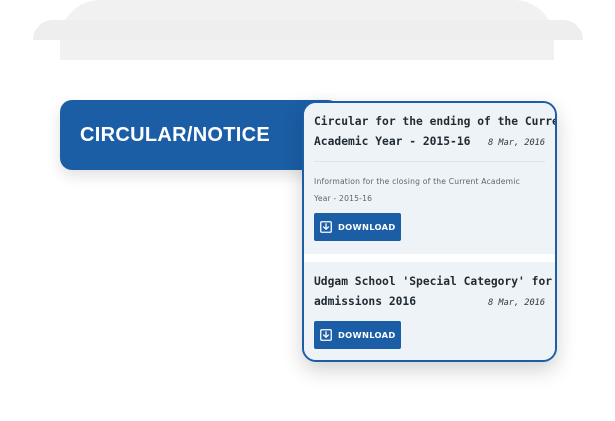  I want to click on background-card-front, so click(308, 30).